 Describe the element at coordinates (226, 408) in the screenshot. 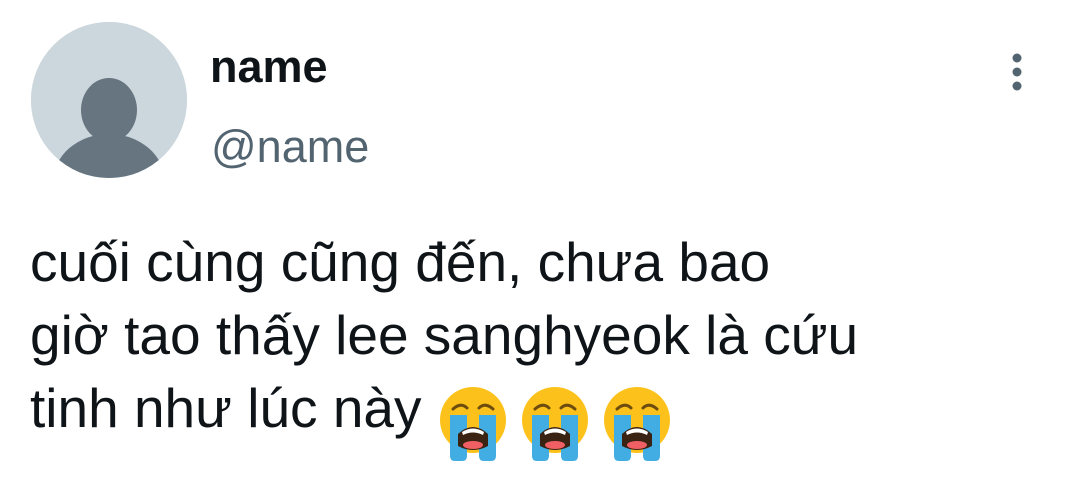

I see `tweet-text-line: tinh như lúc này` at that location.